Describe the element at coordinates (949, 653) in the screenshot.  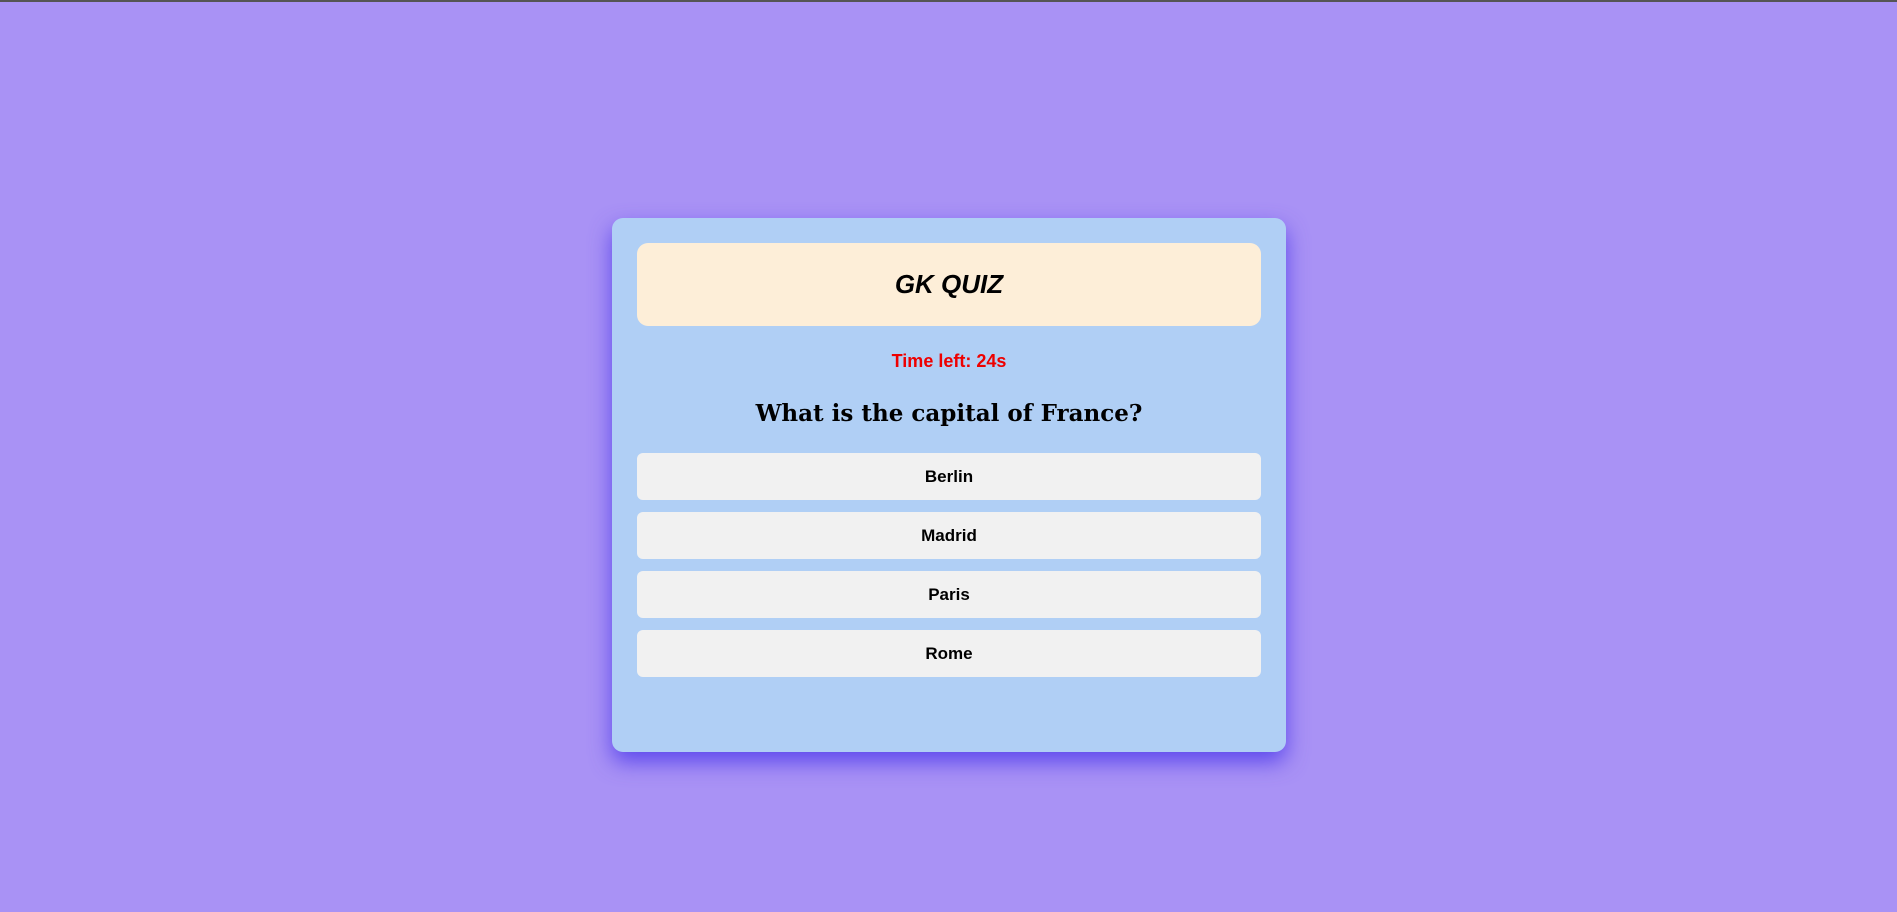
I see `option-button-rome: Rome` at that location.